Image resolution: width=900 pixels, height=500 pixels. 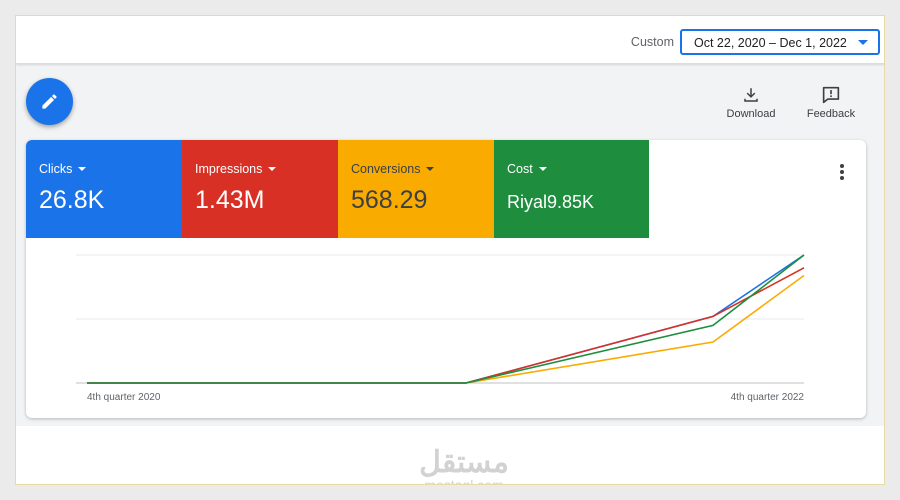 I want to click on metric-value-clicks: 26.8K, so click(x=72, y=200).